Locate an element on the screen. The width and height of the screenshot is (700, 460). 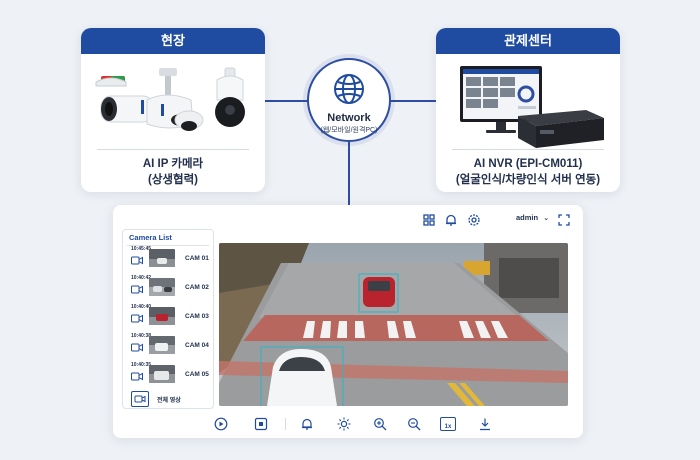
camera-name: CAM 01 is located at coordinates (197, 258).